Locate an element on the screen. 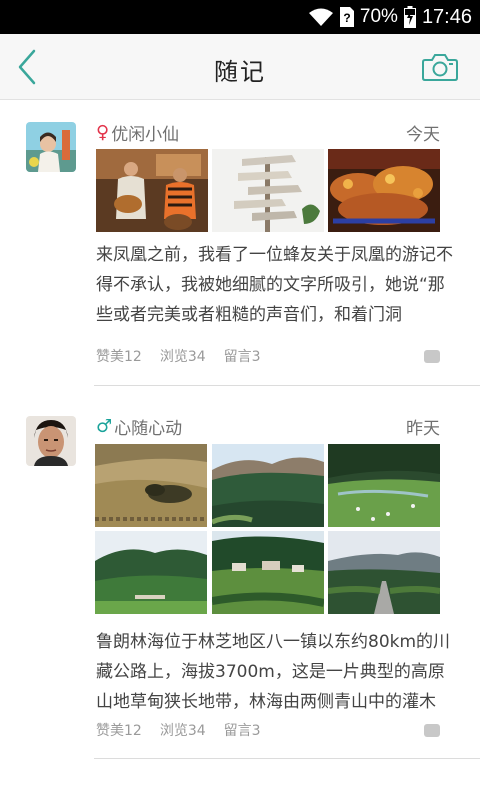 The height and width of the screenshot is (800, 480). status-bar: ? 70% 17:46 is located at coordinates (240, 17).